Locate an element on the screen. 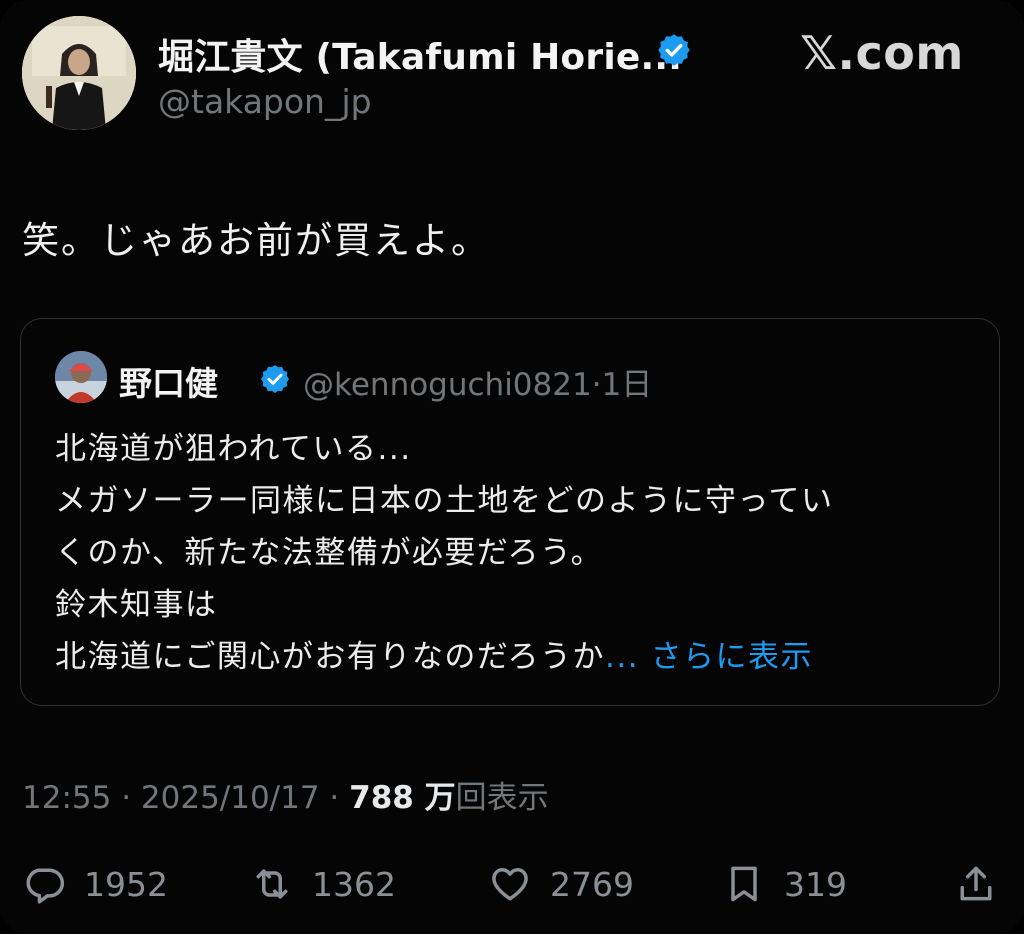 This screenshot has width=1024, height=934. quote-line: 鈴木知事は is located at coordinates (136, 605).